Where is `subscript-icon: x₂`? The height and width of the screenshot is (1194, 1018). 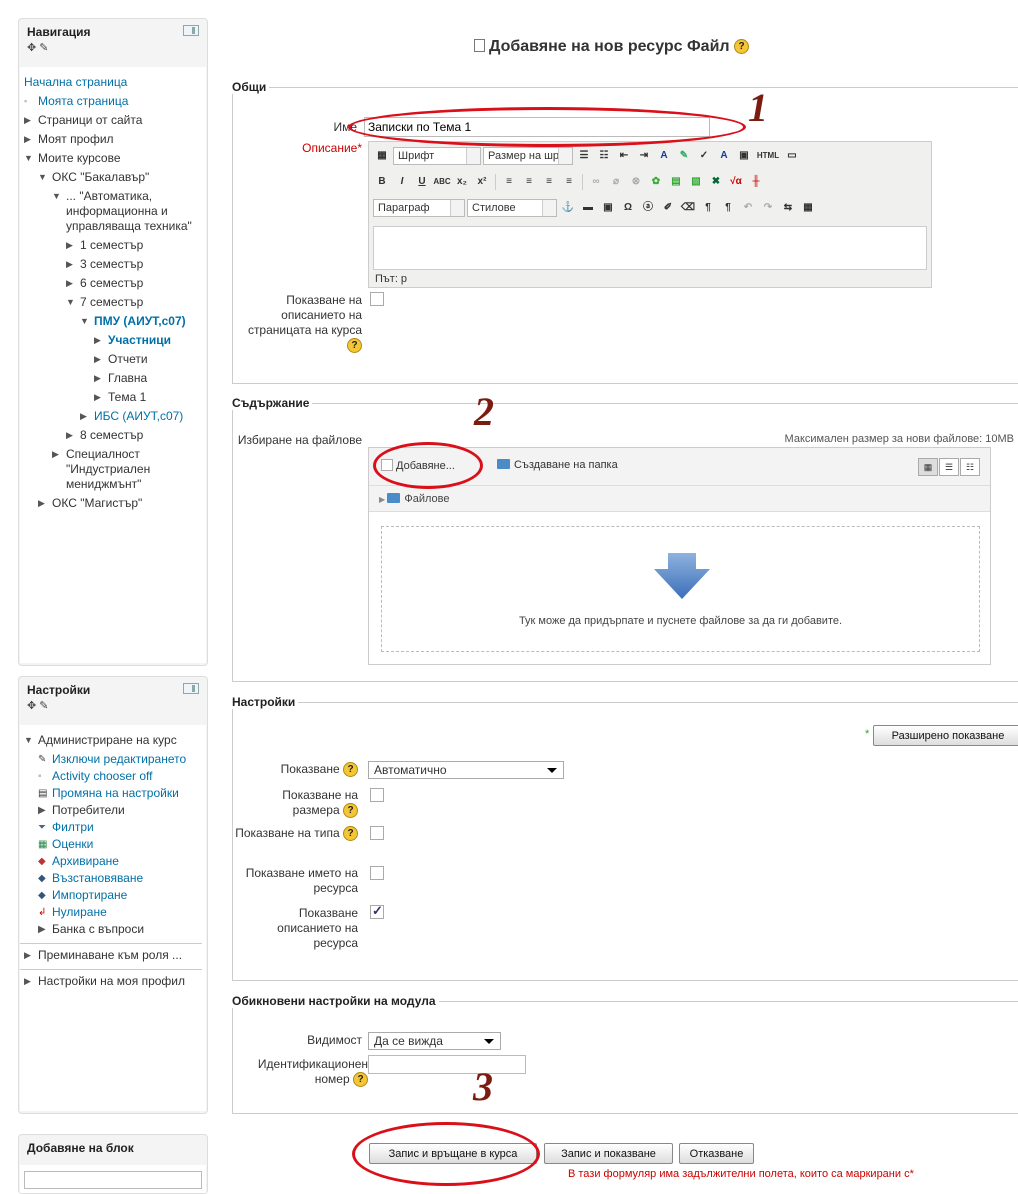 subscript-icon: x₂ is located at coordinates (462, 182).